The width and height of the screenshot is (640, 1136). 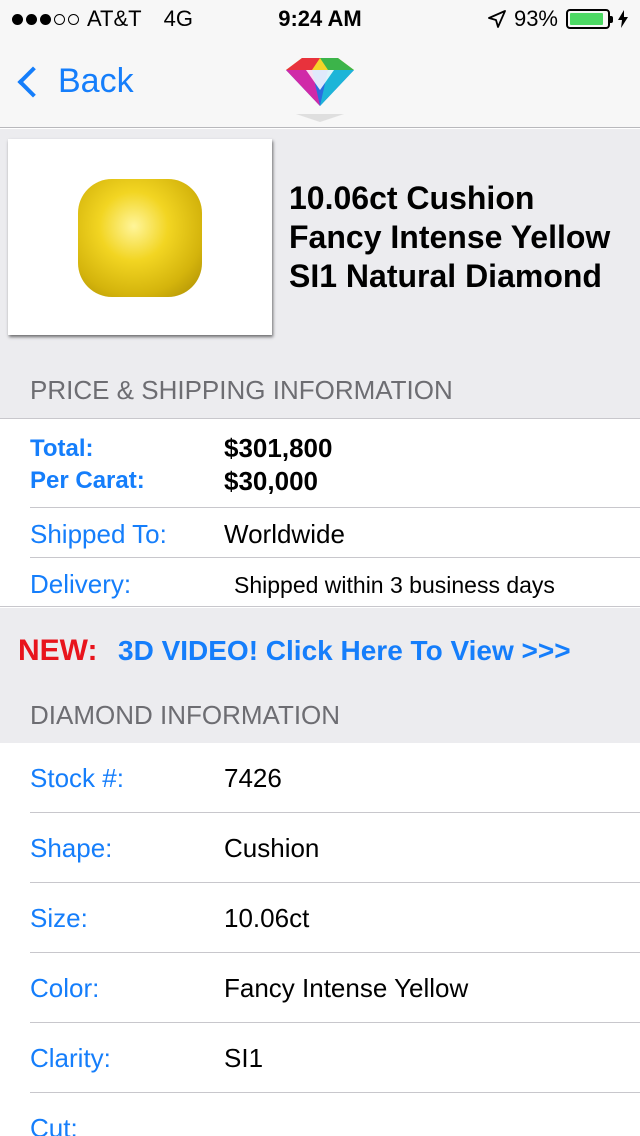 I want to click on info-row-shape: Shape: Cushion, so click(x=320, y=848).